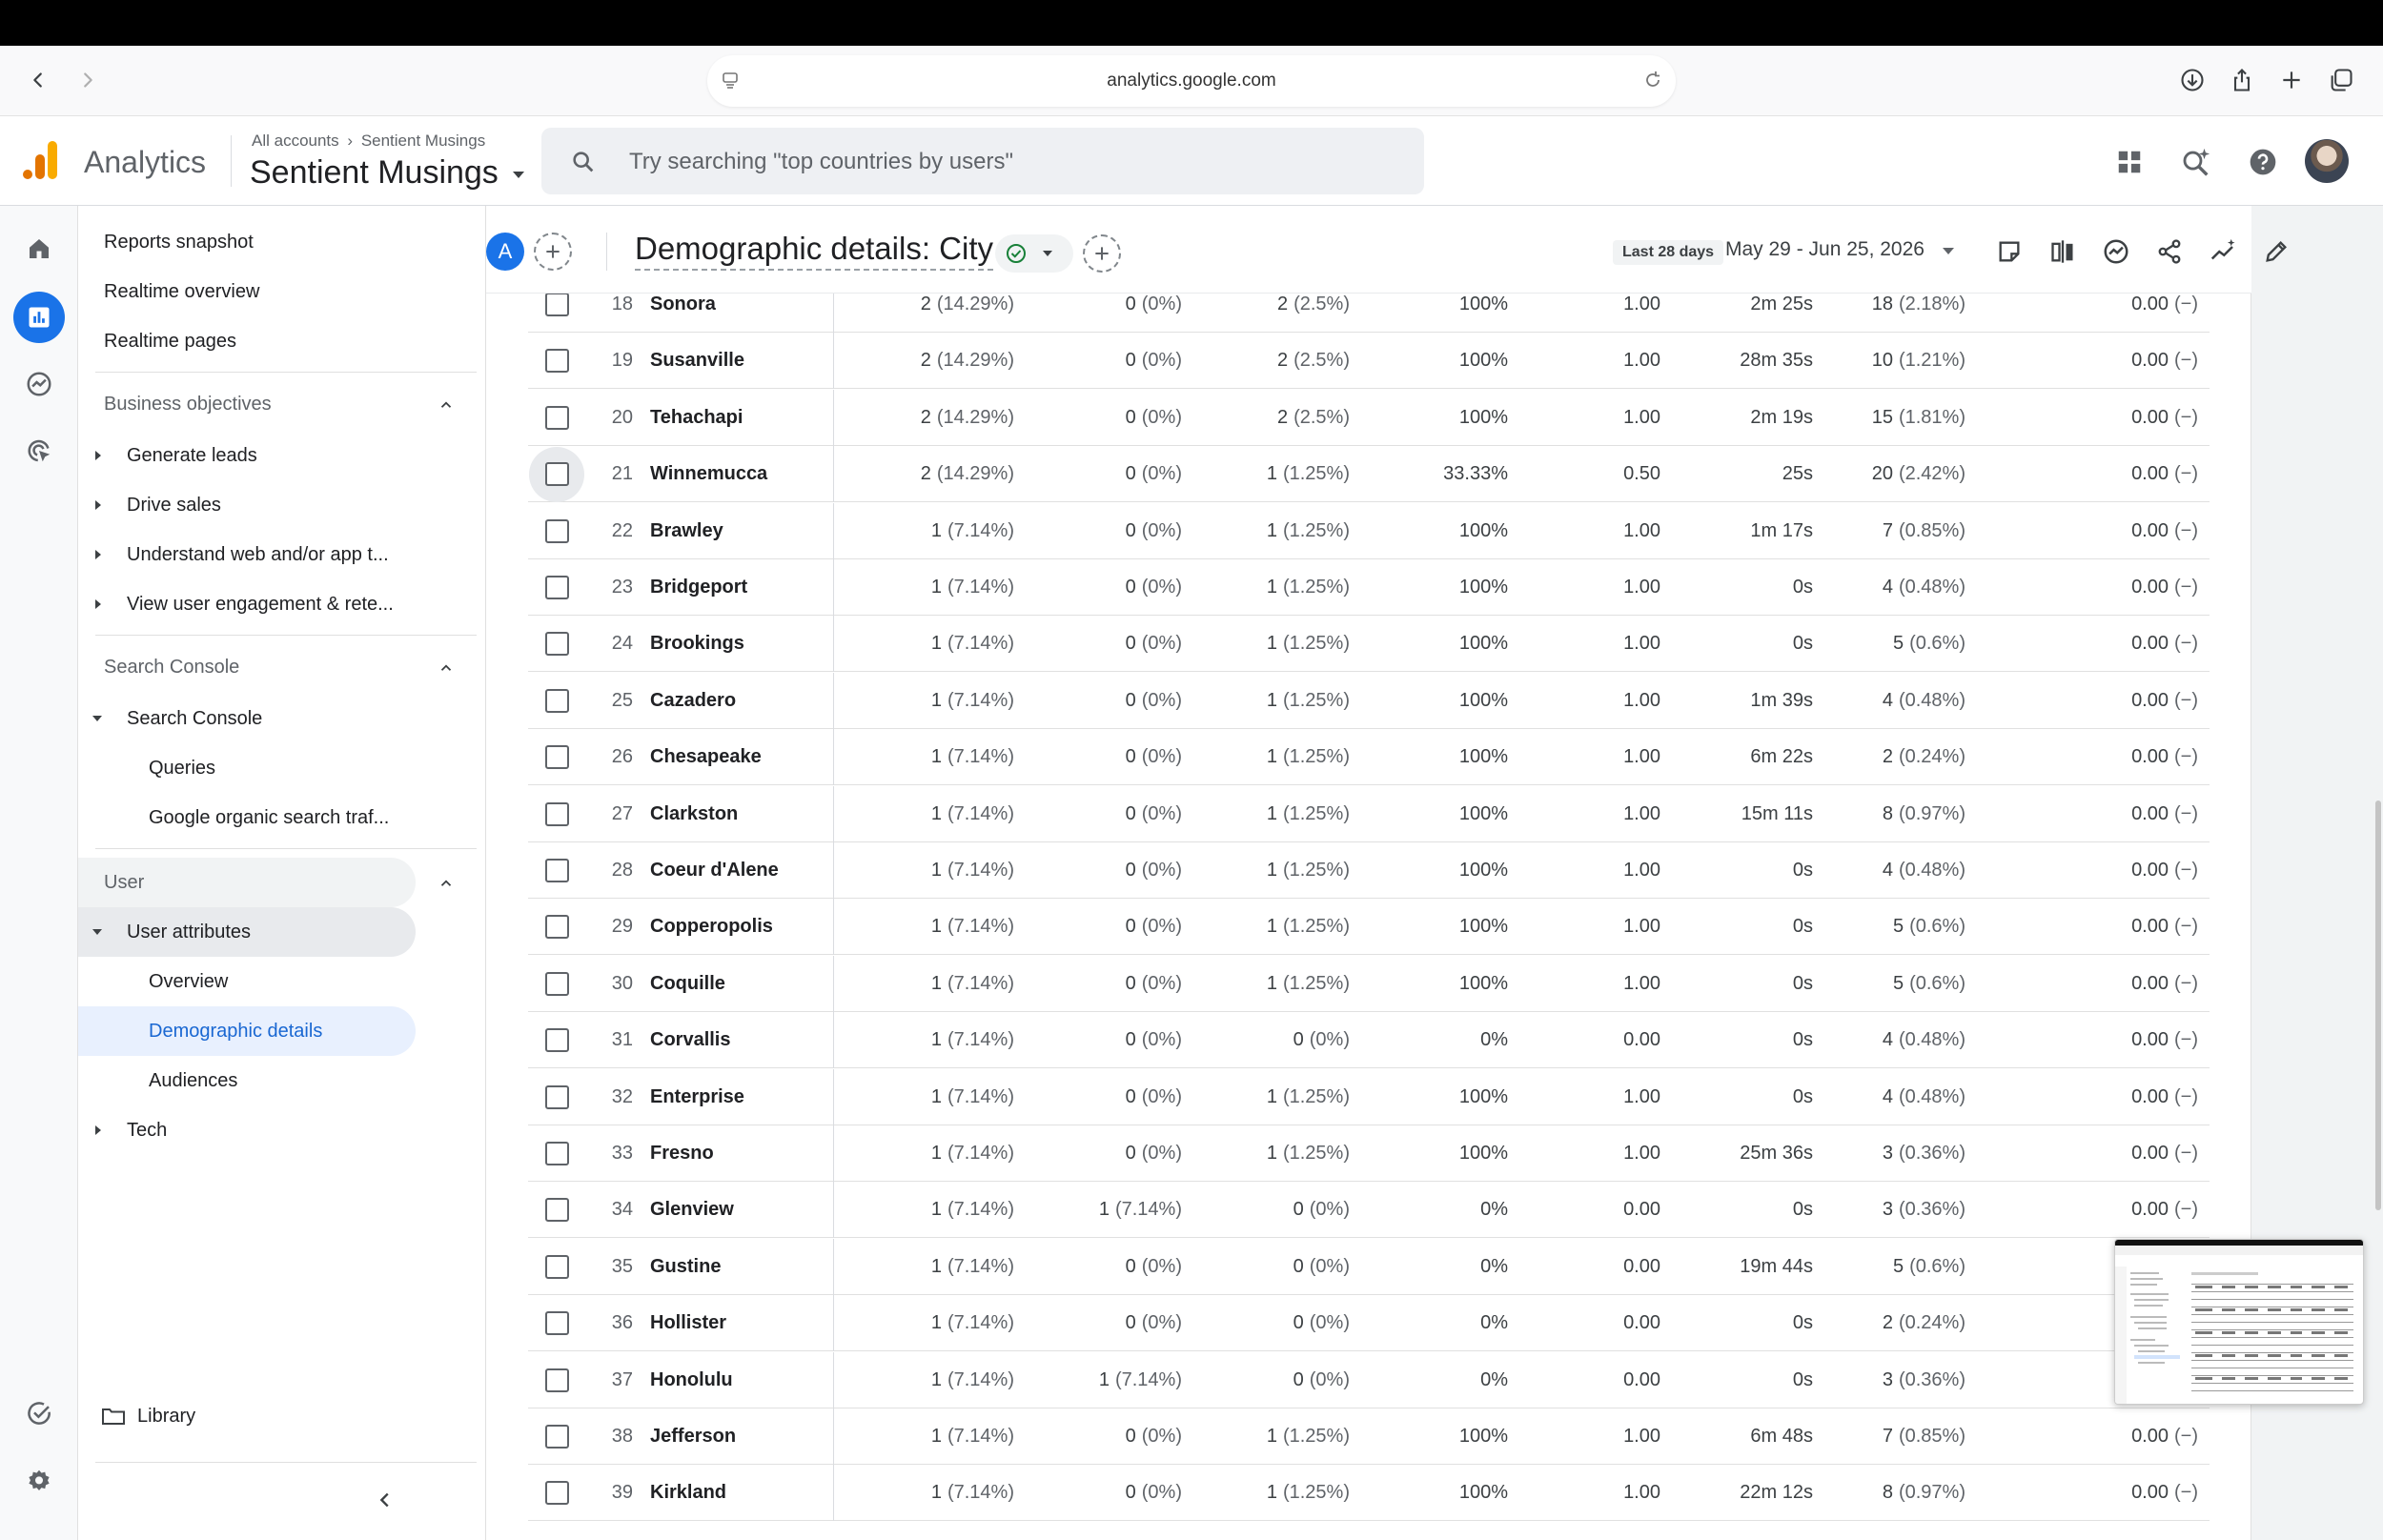  What do you see at coordinates (39, 248) in the screenshot?
I see `home-button` at bounding box center [39, 248].